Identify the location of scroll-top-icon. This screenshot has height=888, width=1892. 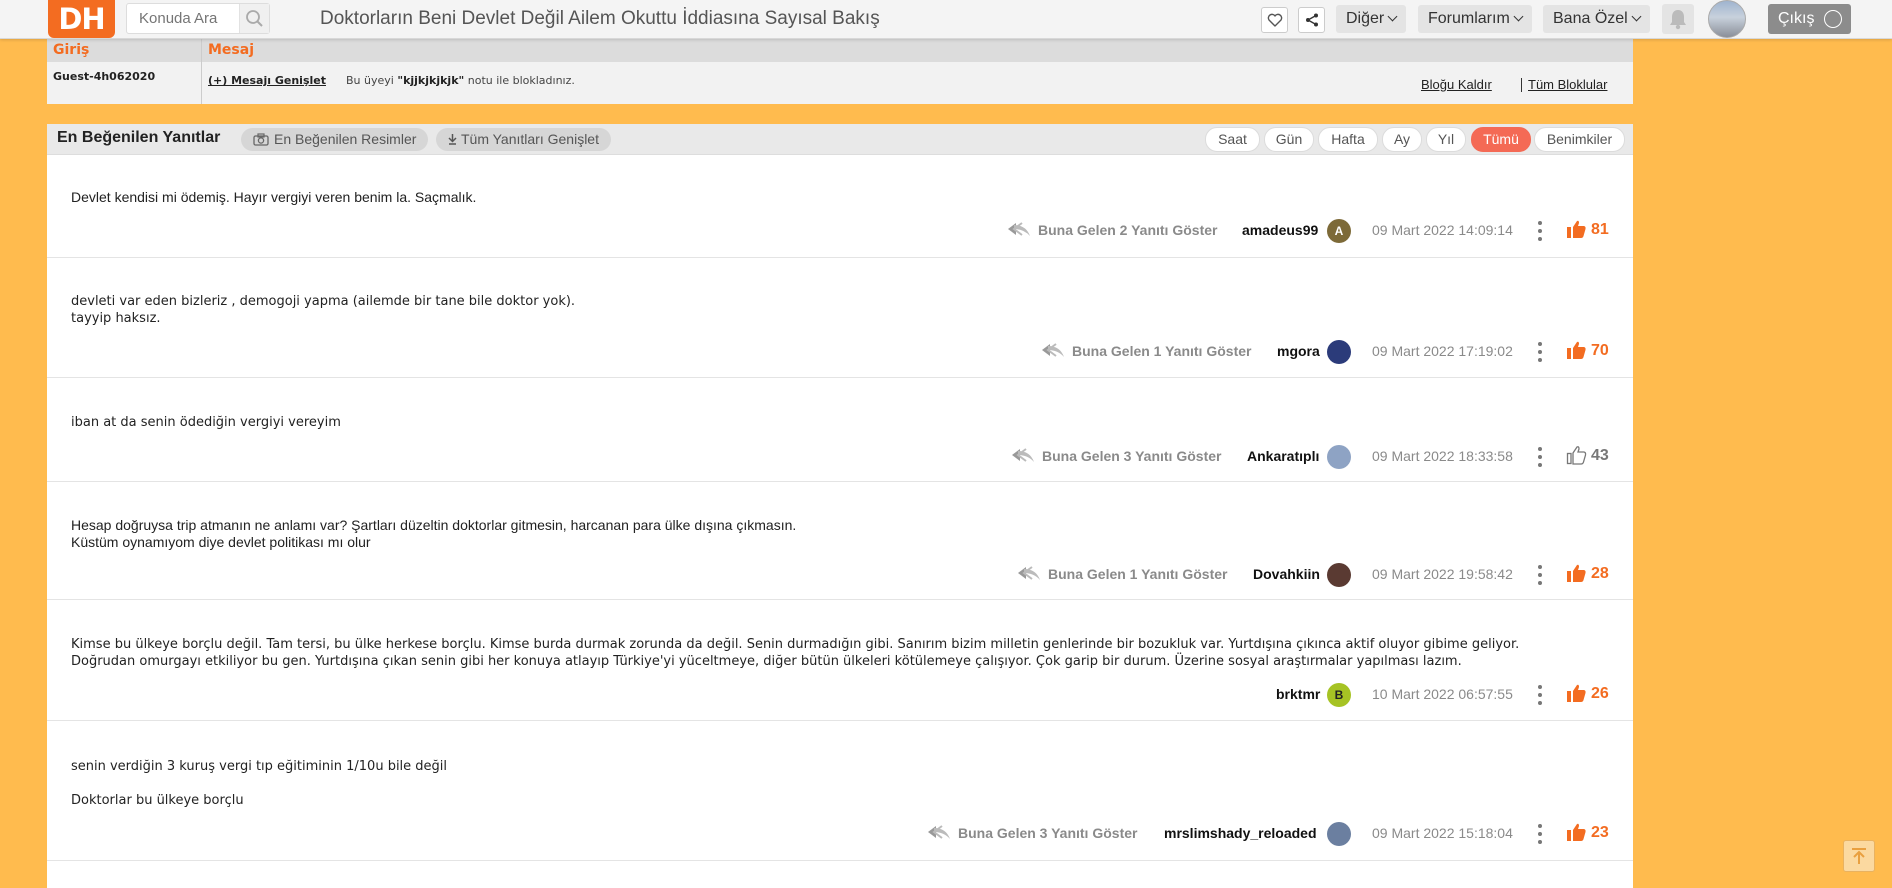
(1859, 856).